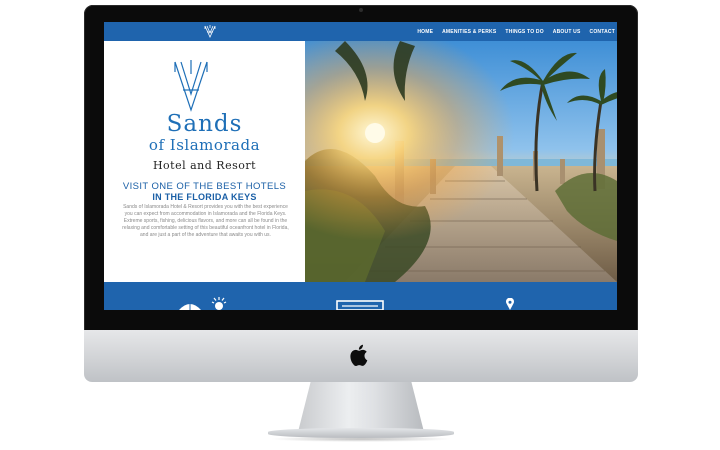  Describe the element at coordinates (360, 296) in the screenshot. I see `features-band` at that location.